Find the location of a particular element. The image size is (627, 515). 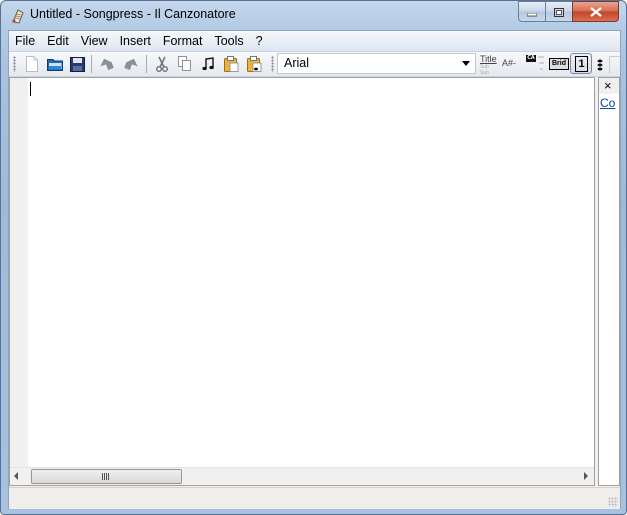

side-panel-link: Co is located at coordinates (607, 103).